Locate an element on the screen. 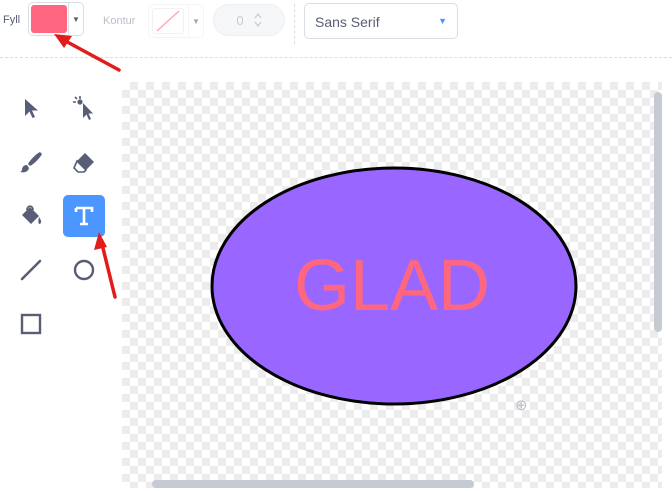 The width and height of the screenshot is (672, 491). line-tool is located at coordinates (31, 270).